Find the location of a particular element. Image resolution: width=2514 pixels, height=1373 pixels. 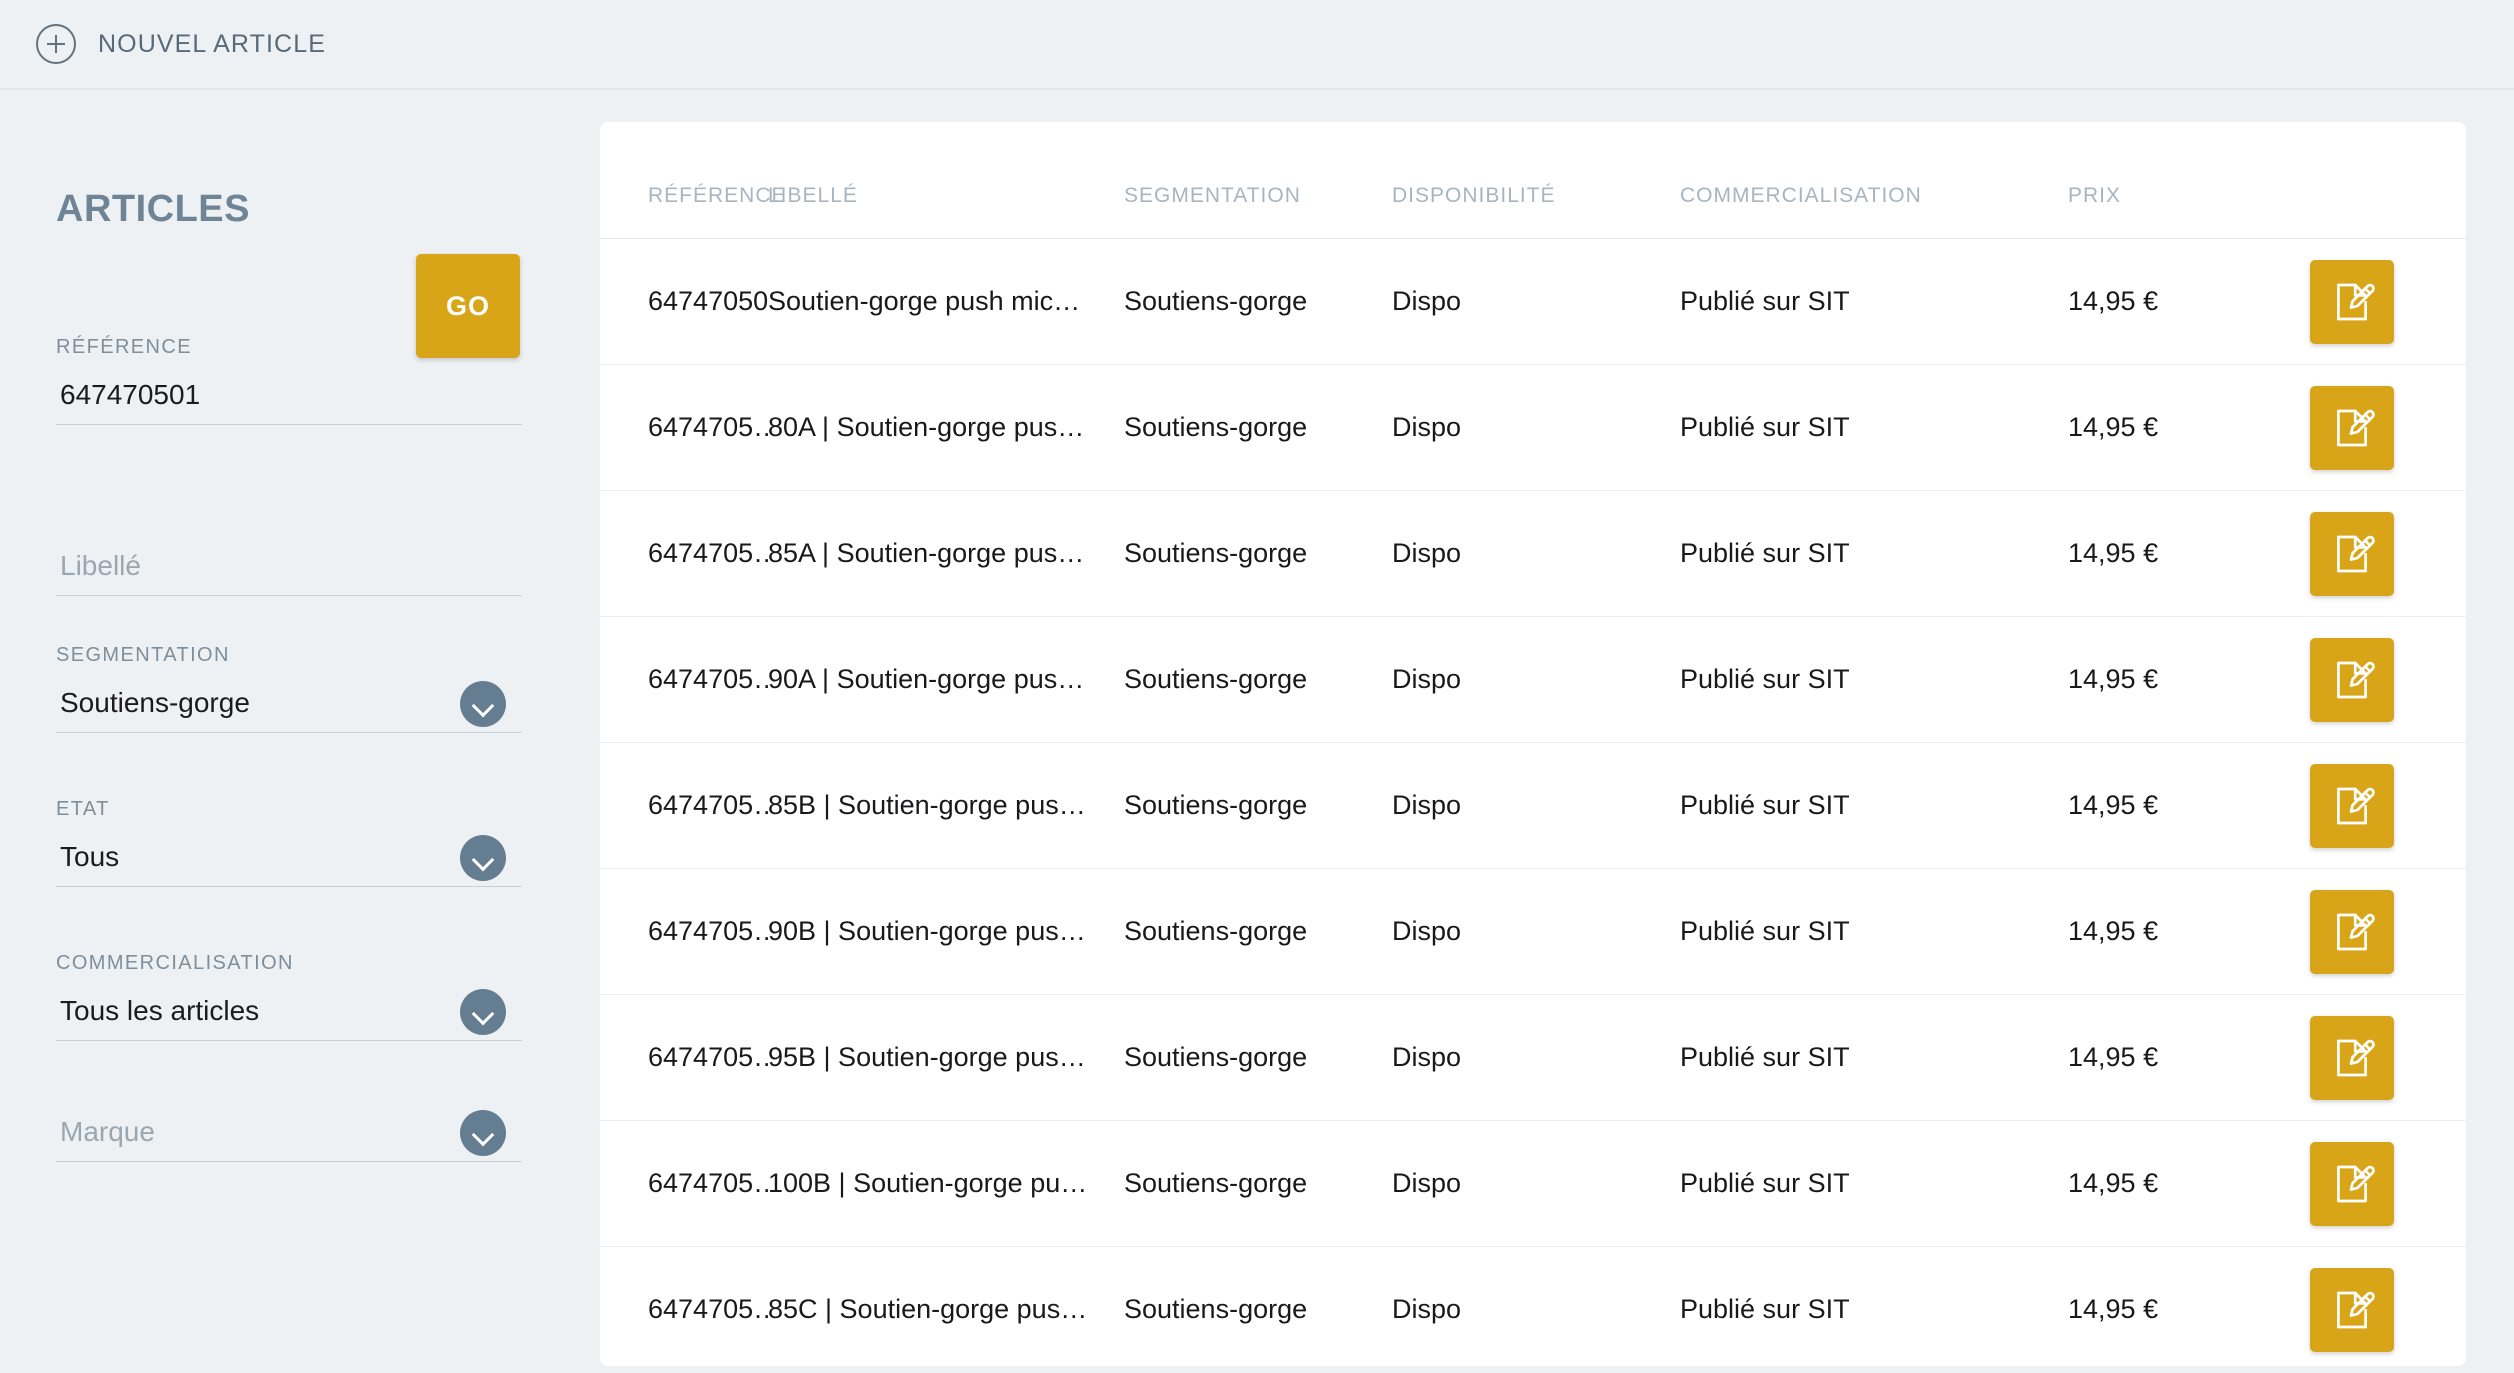

filter-etat: ETAT Tous is located at coordinates (289, 842).